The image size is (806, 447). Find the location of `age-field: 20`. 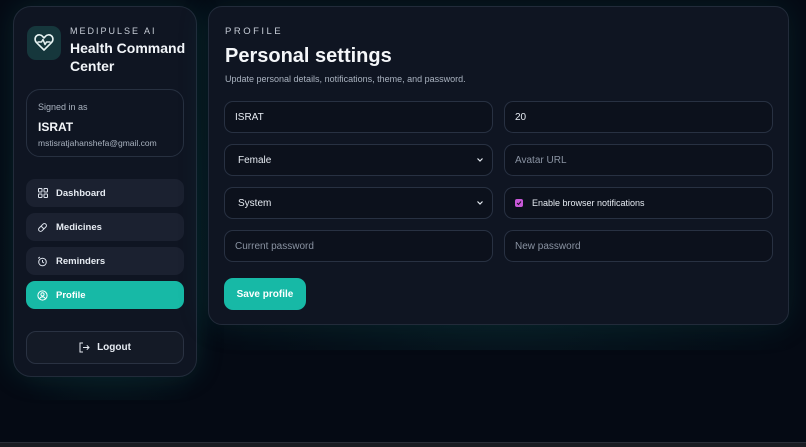

age-field: 20 is located at coordinates (638, 117).